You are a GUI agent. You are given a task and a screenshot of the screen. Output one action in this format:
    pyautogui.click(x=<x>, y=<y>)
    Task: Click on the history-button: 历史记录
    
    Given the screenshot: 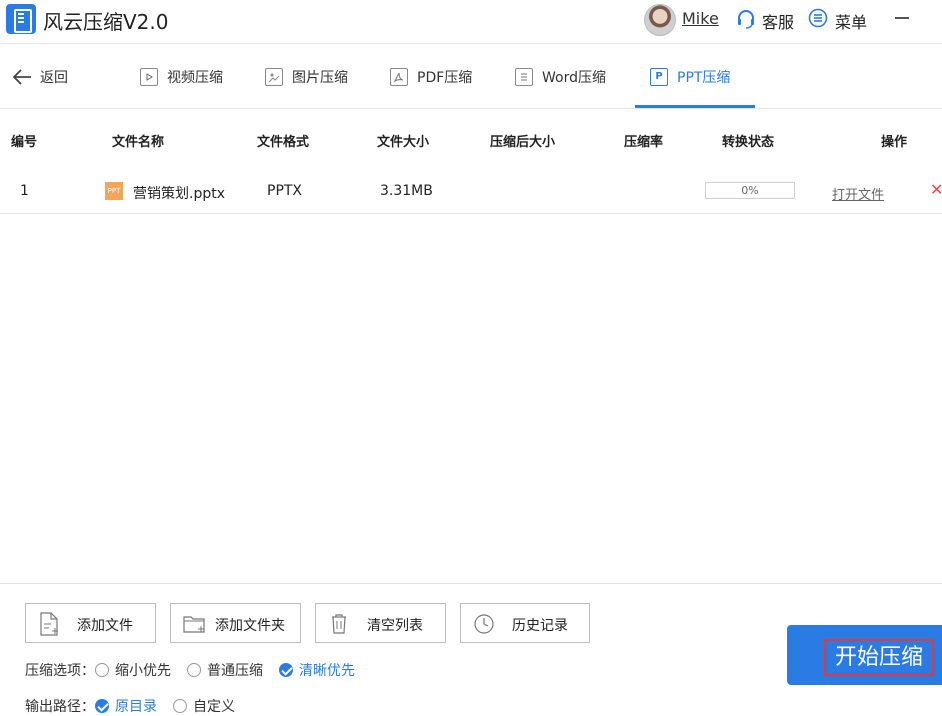 What is the action you would take?
    pyautogui.click(x=525, y=623)
    